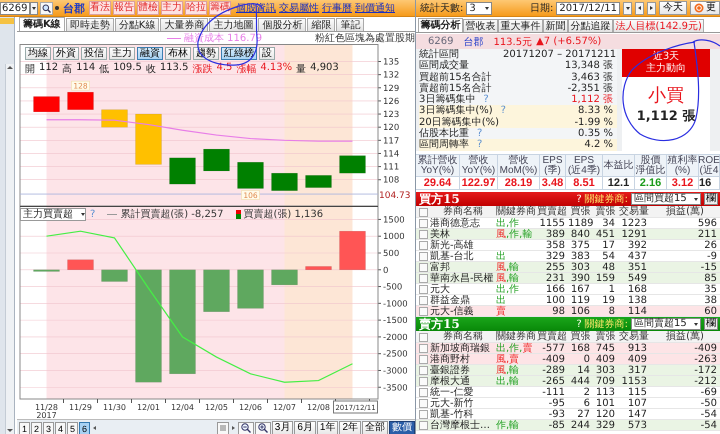 The height and width of the screenshot is (434, 720). Describe the element at coordinates (220, 8) in the screenshot. I see `toolbar-button: 籌碼` at that location.